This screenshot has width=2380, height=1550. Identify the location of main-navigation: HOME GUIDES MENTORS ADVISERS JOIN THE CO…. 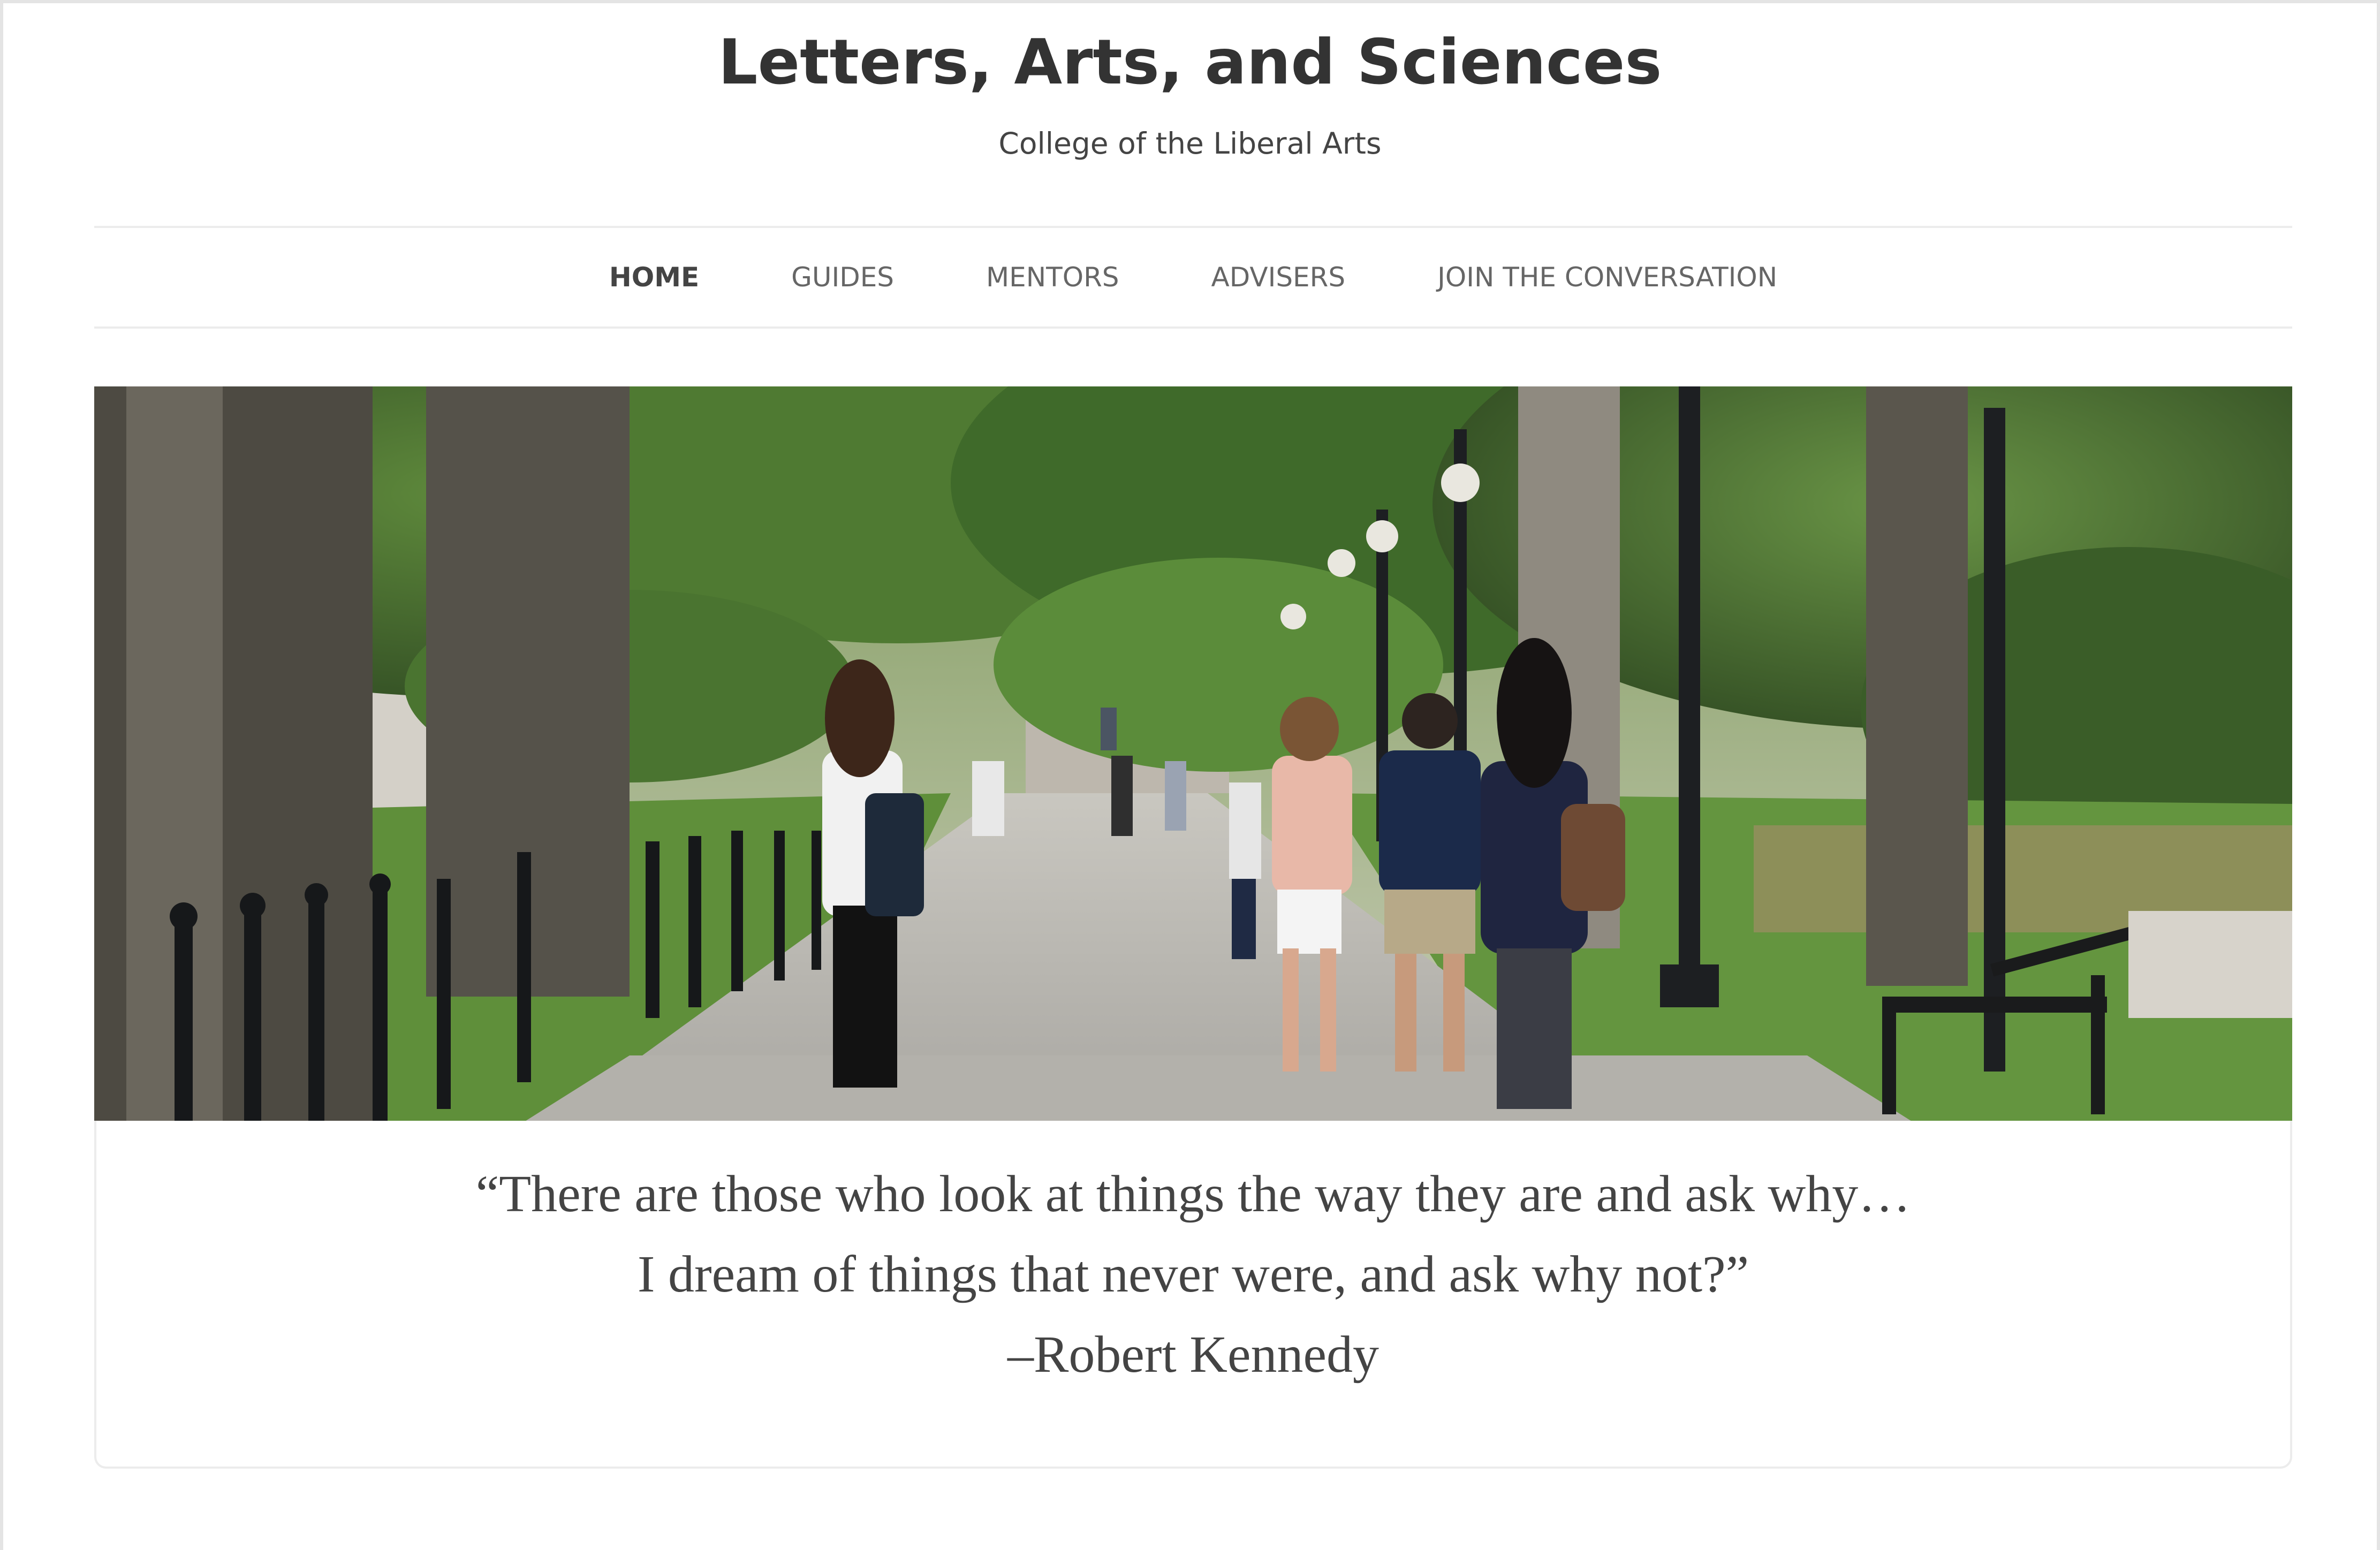
(1193, 278).